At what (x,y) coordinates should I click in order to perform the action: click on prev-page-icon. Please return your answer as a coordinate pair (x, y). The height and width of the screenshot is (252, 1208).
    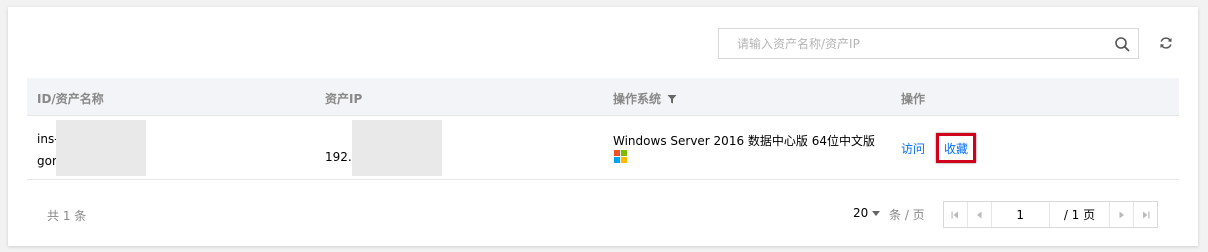
    Looking at the image, I should click on (980, 214).